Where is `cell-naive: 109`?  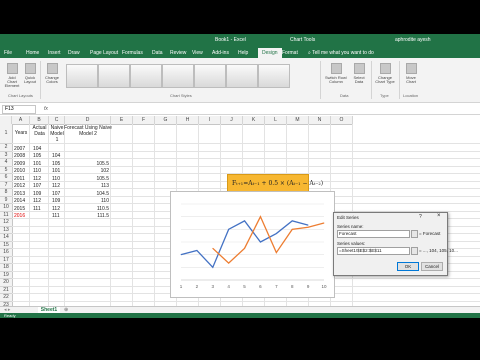
cell-naive: 109 is located at coordinates (56, 201).